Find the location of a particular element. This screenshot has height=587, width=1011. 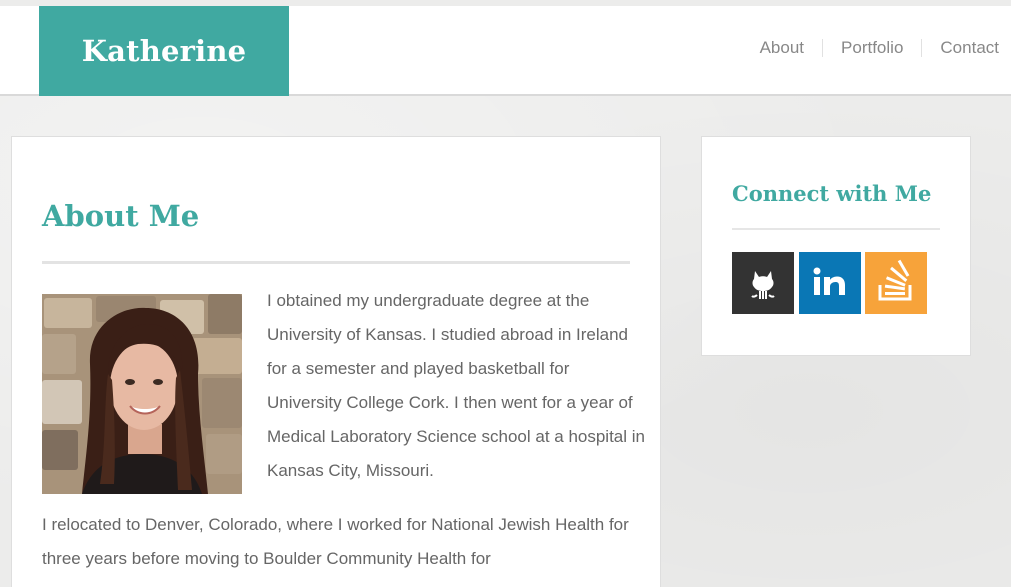

logo-text: Katherine is located at coordinates (164, 51).